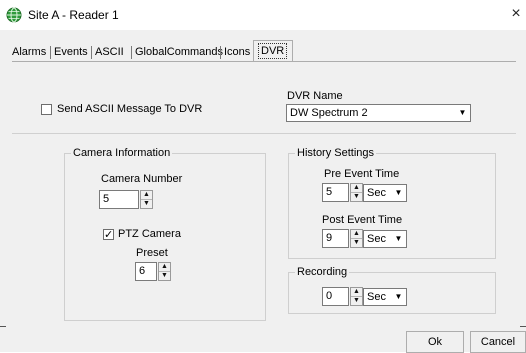 This screenshot has width=526, height=353. What do you see at coordinates (335, 192) in the screenshot?
I see `pre-event-time-input: 5` at bounding box center [335, 192].